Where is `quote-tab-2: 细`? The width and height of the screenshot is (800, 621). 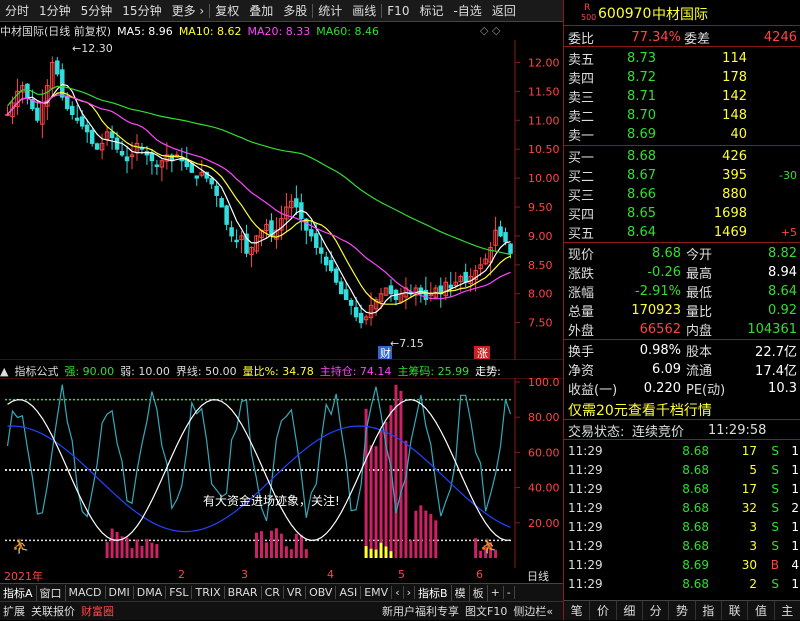 quote-tab-2: 细 is located at coordinates (630, 610).